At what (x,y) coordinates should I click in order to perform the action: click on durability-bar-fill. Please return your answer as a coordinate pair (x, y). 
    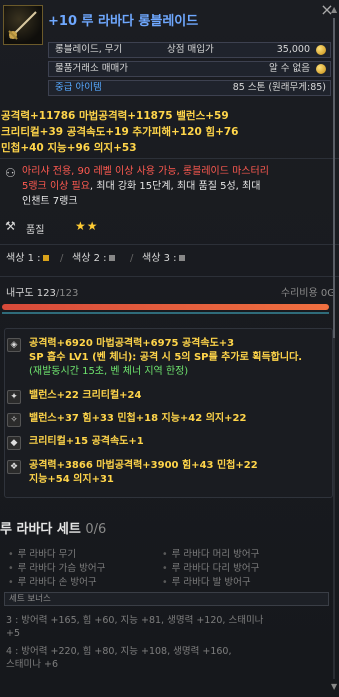
    Looking at the image, I should click on (165, 307).